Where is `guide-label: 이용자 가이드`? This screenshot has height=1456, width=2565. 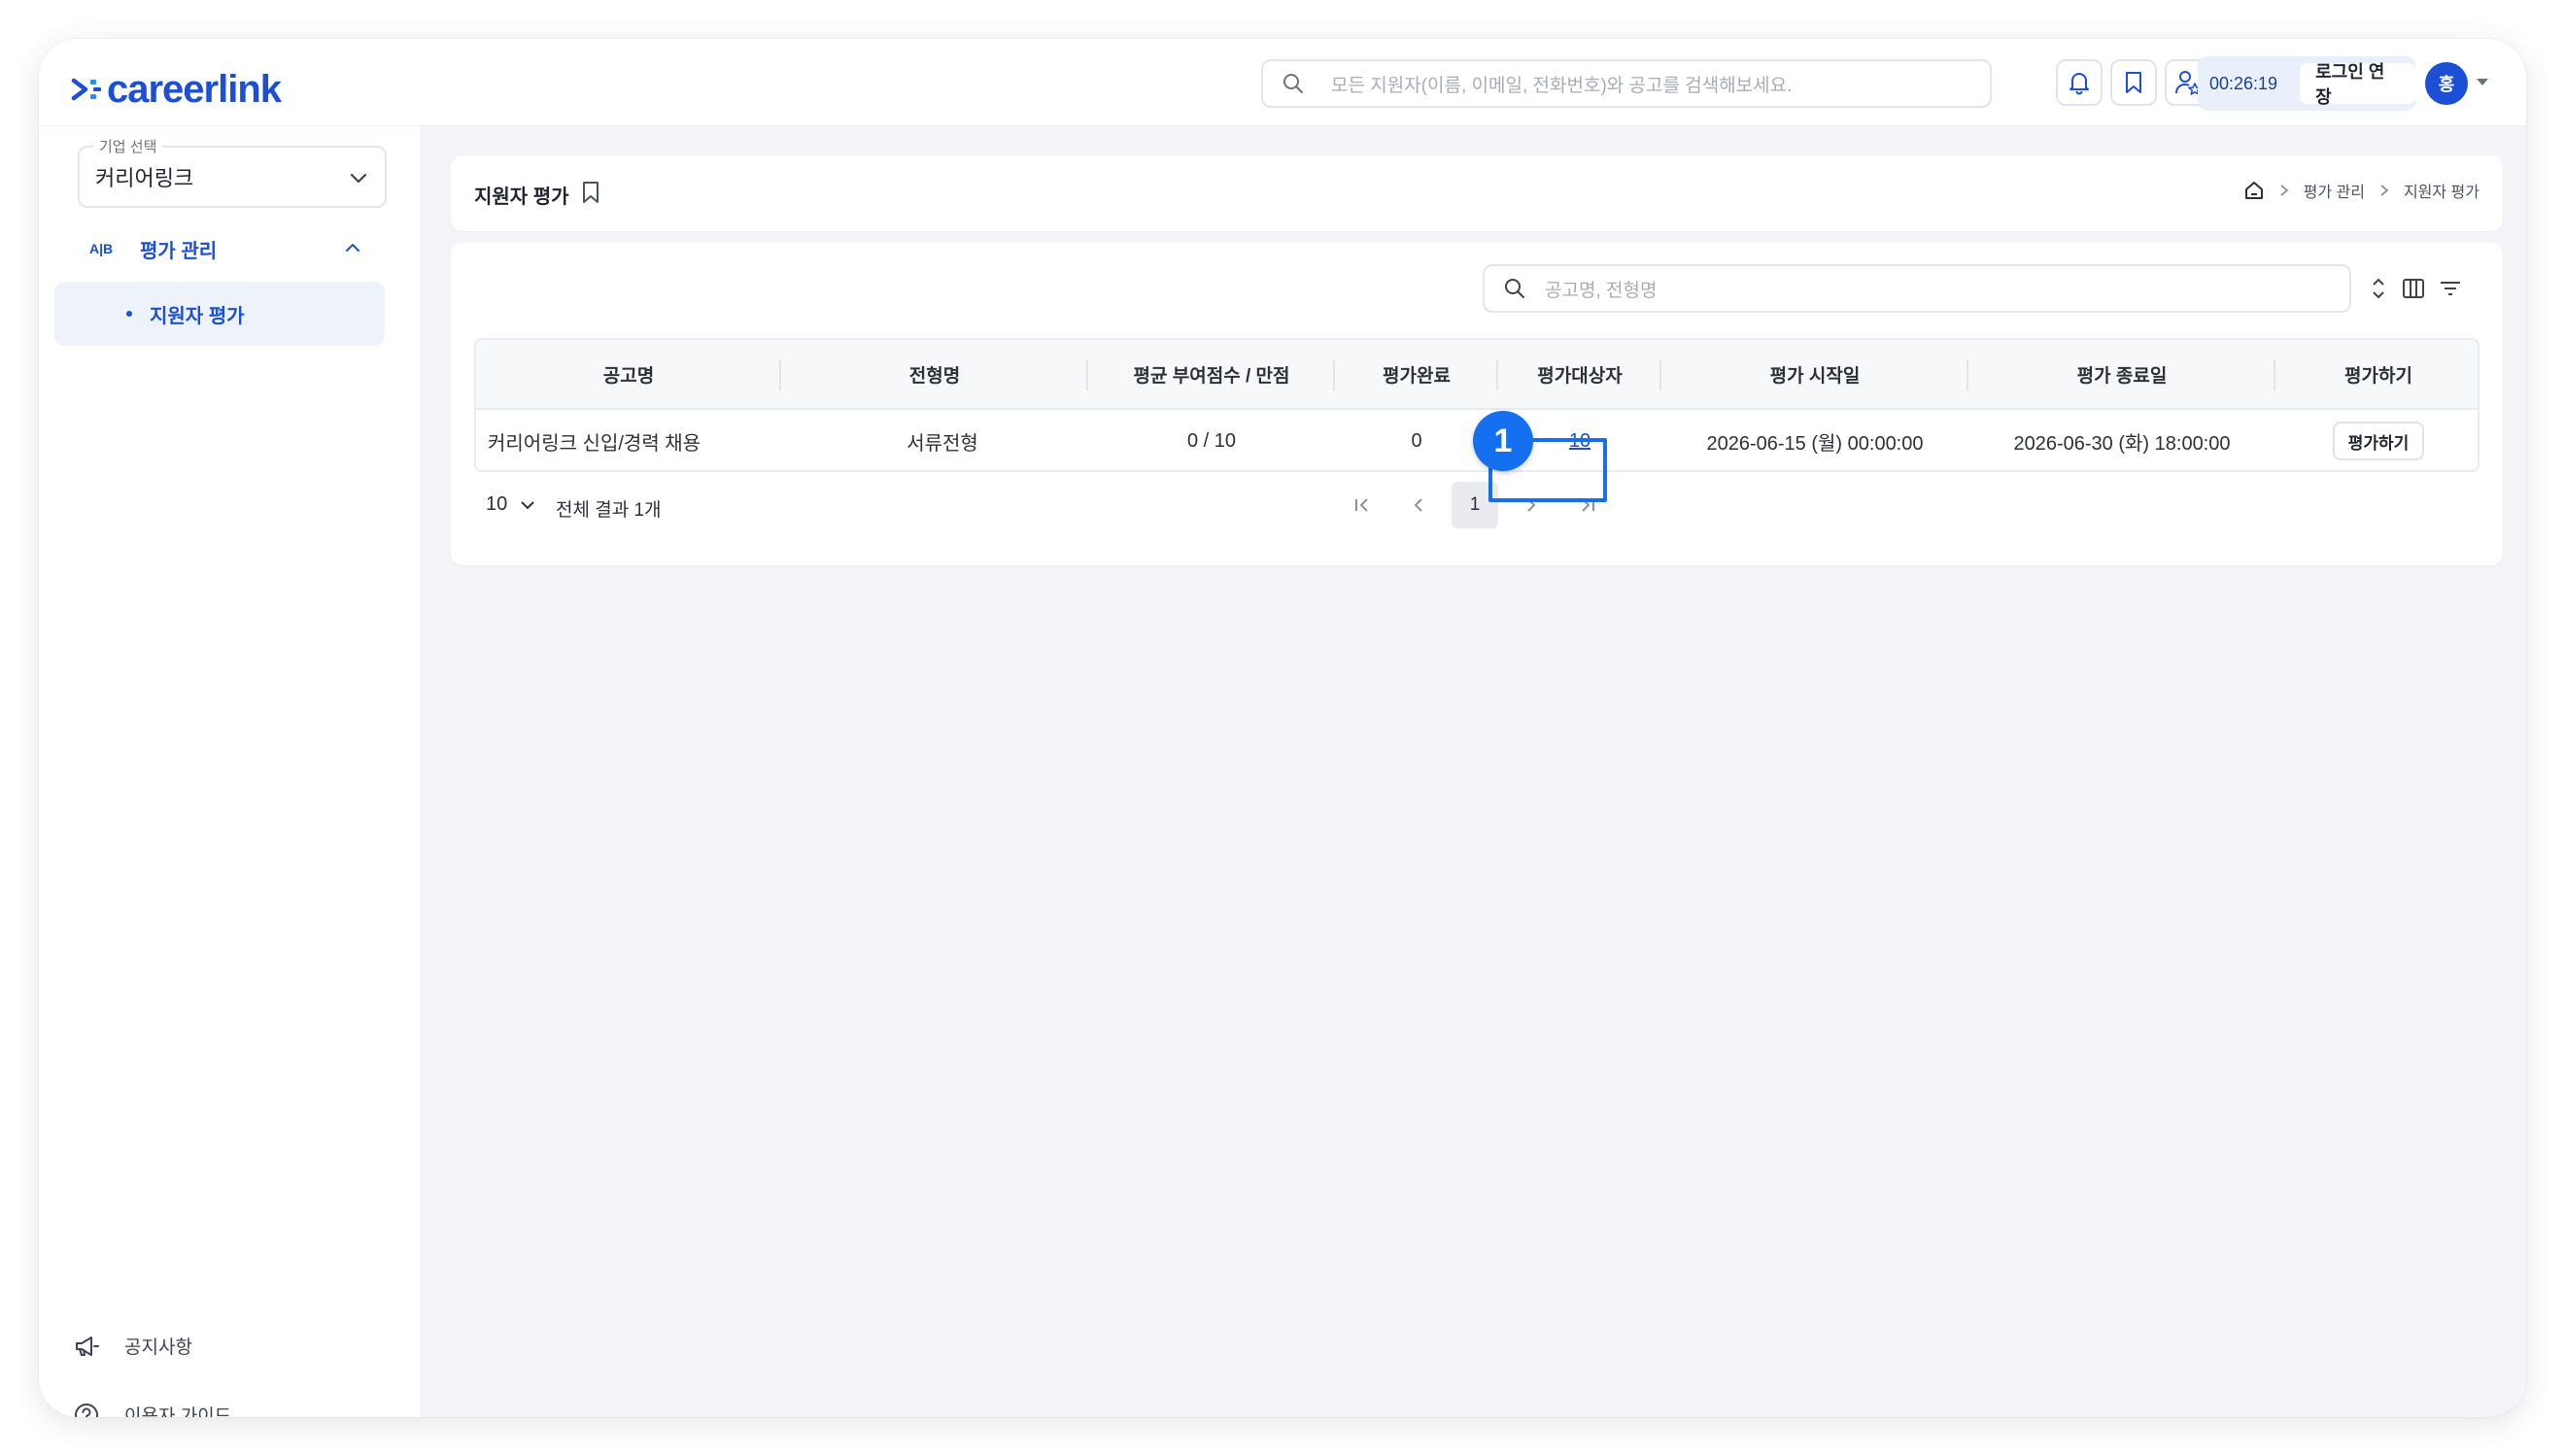 guide-label: 이용자 가이드 is located at coordinates (178, 1411).